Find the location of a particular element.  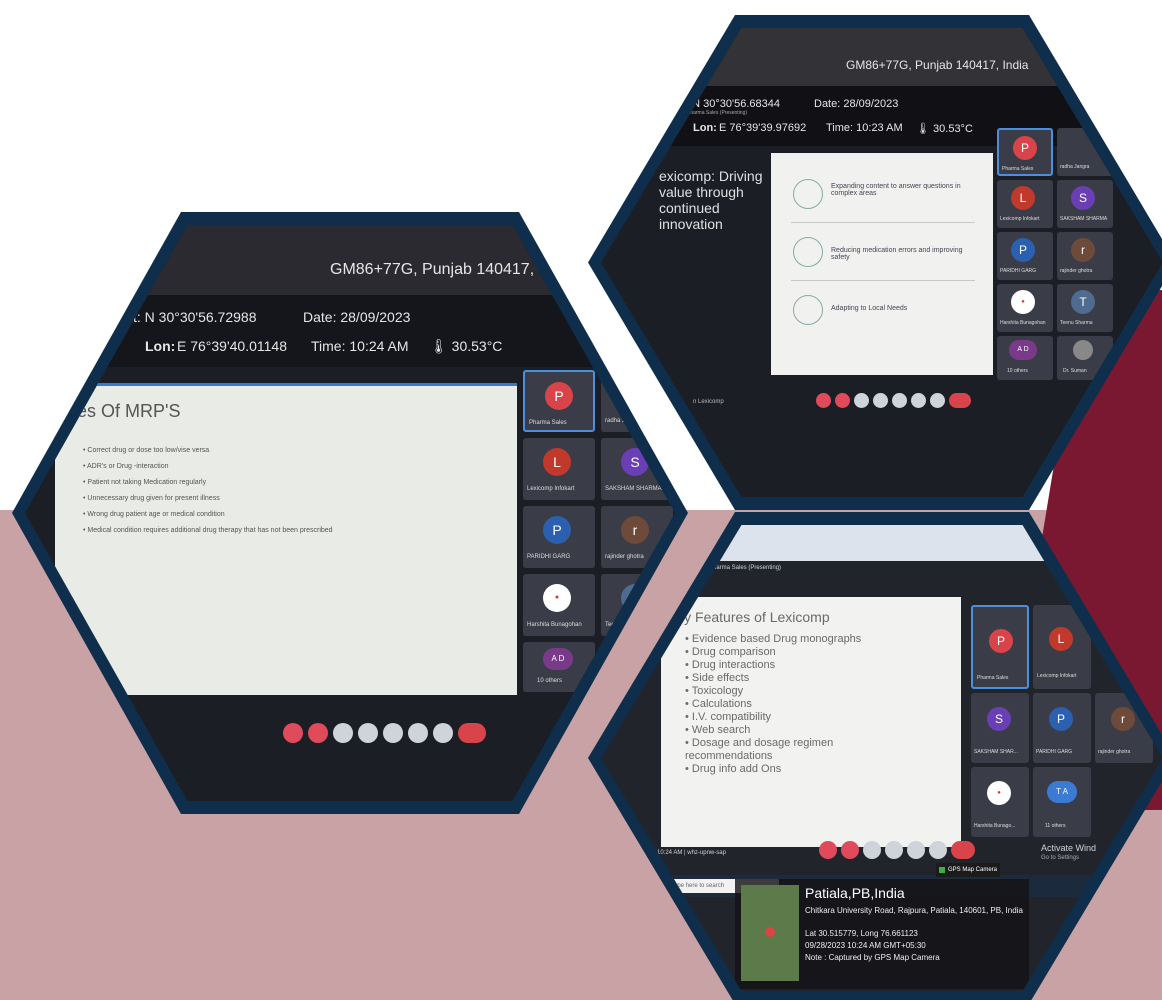

feature-item: • Evidence based Drug monographs is located at coordinates (773, 639).